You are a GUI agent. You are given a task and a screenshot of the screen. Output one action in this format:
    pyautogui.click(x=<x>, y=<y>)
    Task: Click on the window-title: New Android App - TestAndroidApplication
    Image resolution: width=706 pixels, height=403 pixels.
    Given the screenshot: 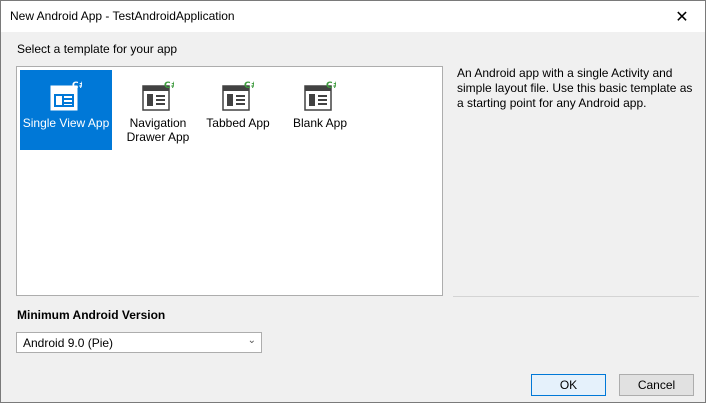 What is the action you would take?
    pyautogui.click(x=122, y=16)
    